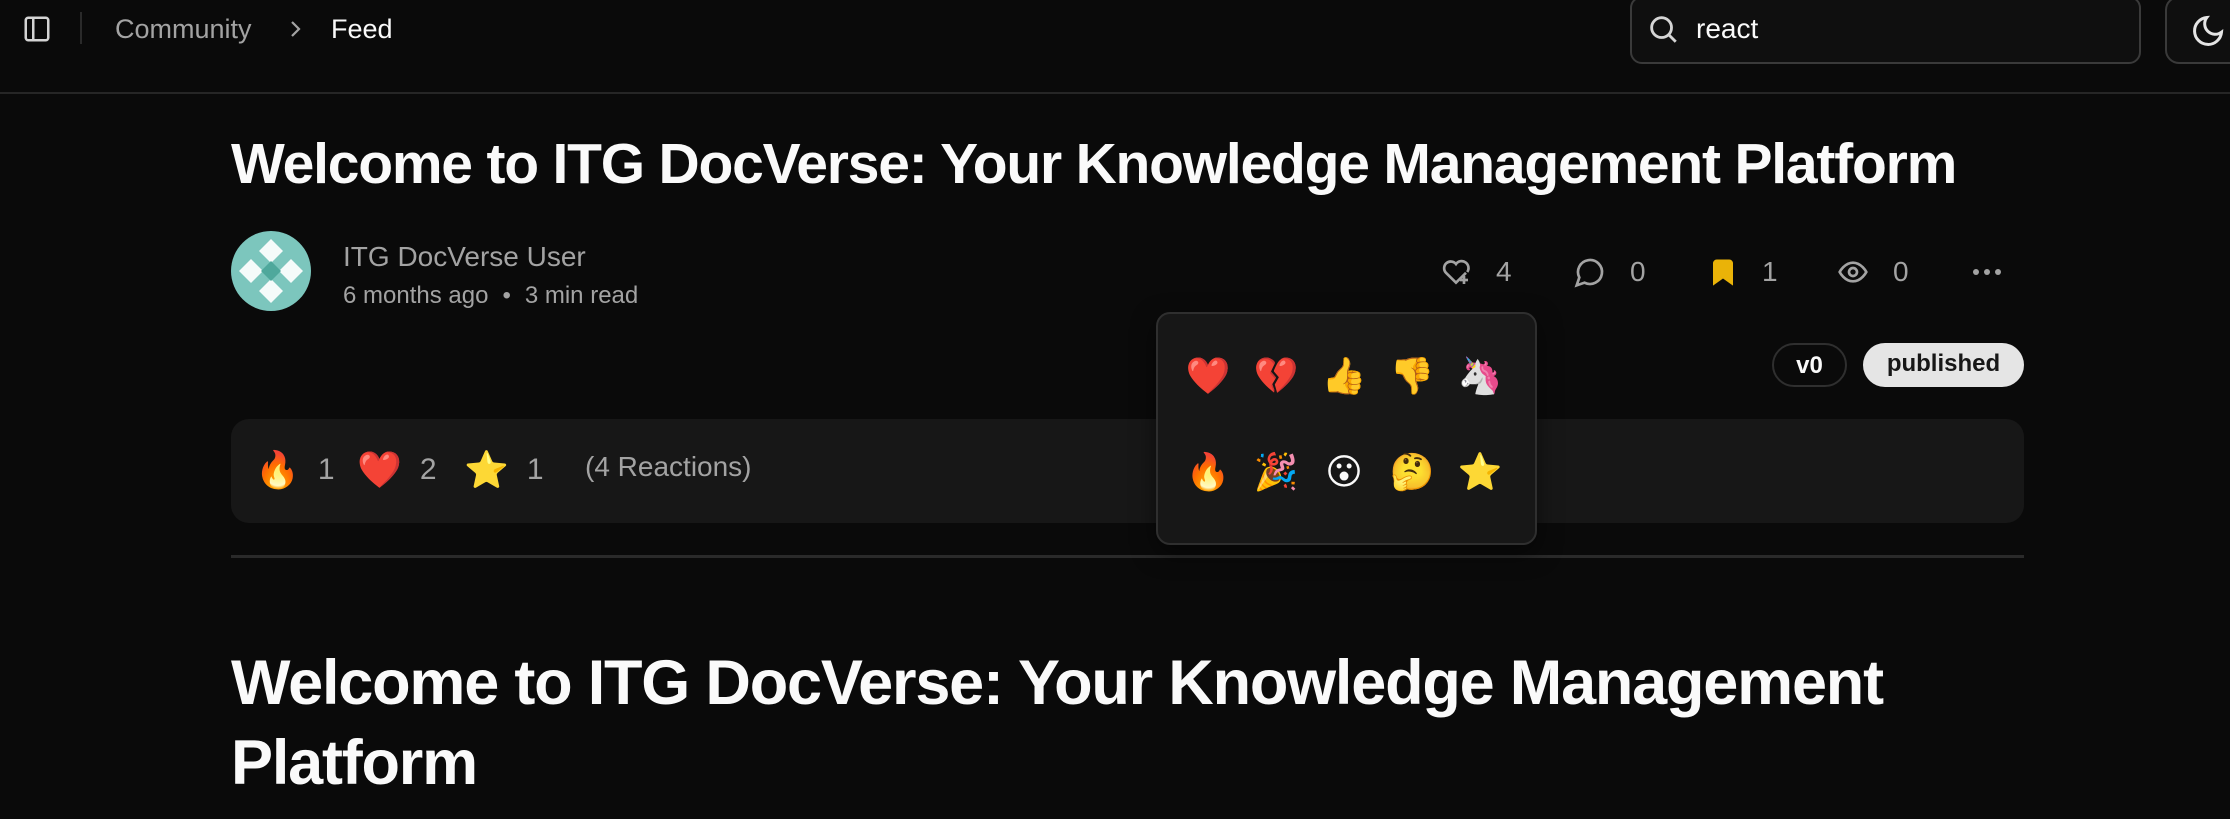 The height and width of the screenshot is (819, 2230). Describe the element at coordinates (1638, 271) in the screenshot. I see `comment-count: 0` at that location.